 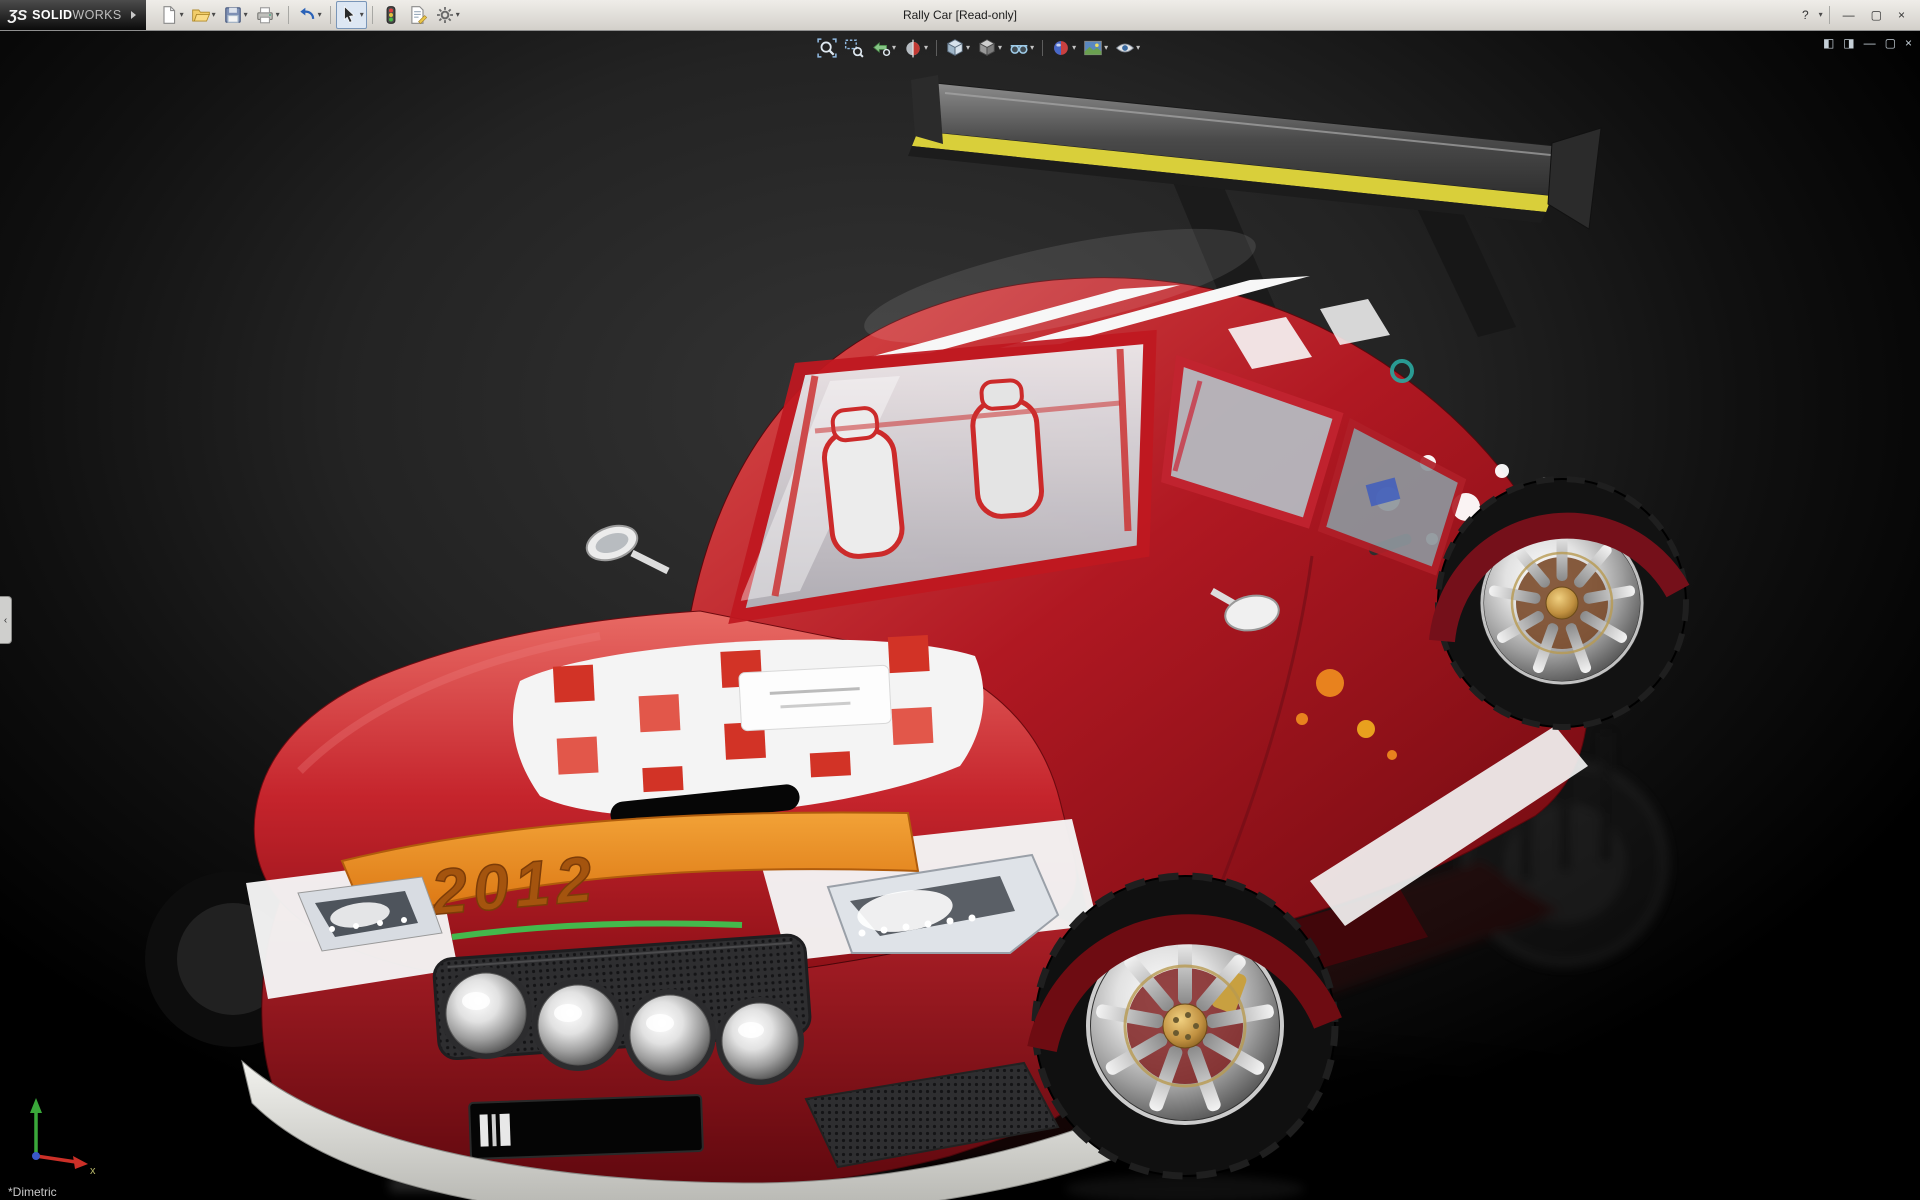 I want to click on zoom-to-fit-button, so click(x=827, y=48).